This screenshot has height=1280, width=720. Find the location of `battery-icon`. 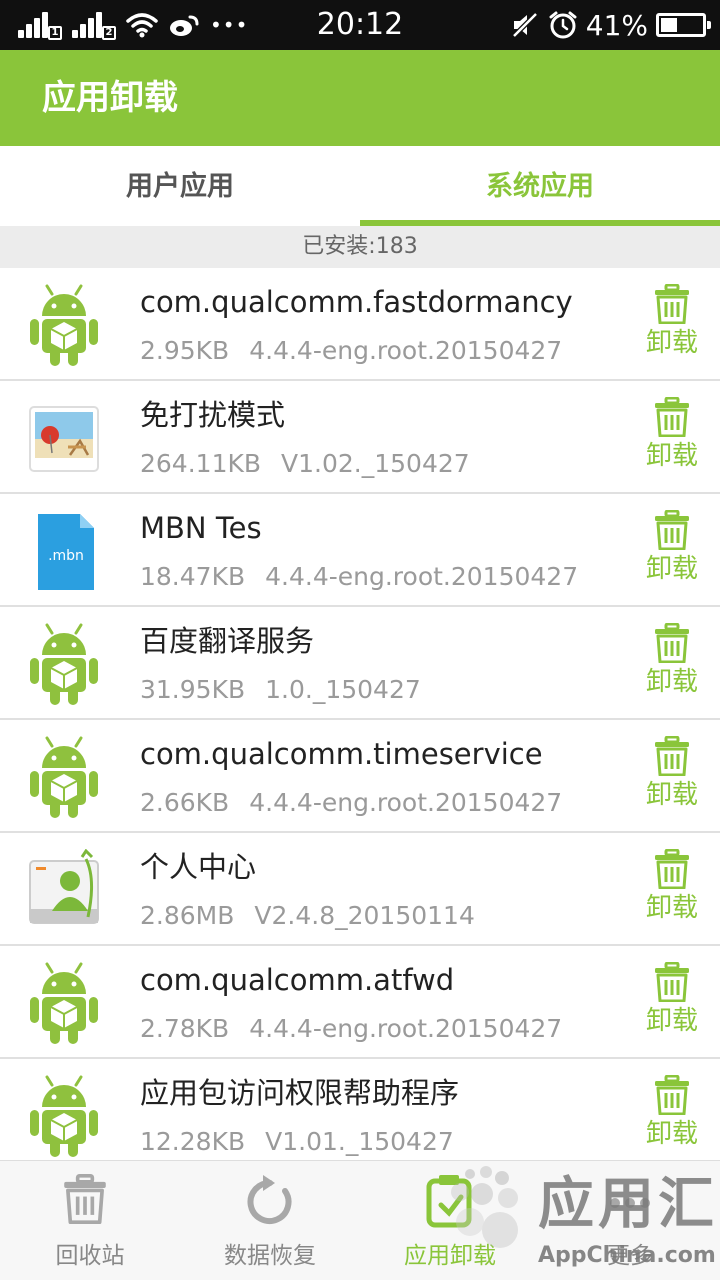

battery-icon is located at coordinates (683, 25).